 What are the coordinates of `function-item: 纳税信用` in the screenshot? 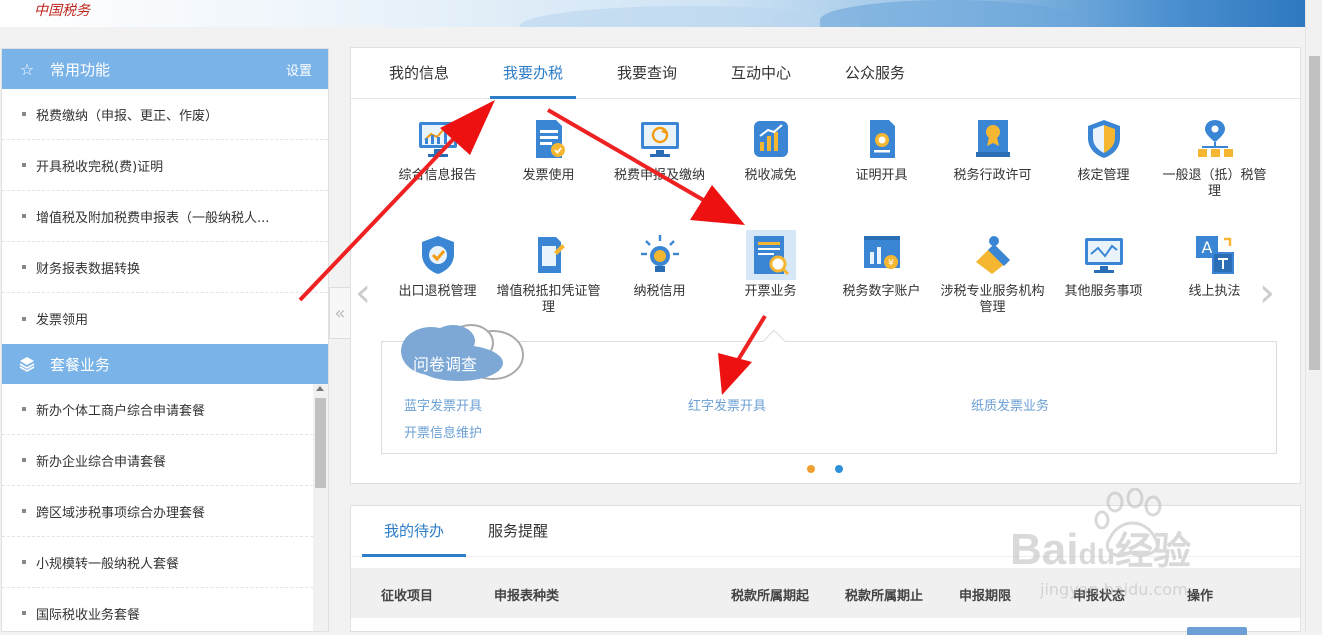 It's located at (659, 267).